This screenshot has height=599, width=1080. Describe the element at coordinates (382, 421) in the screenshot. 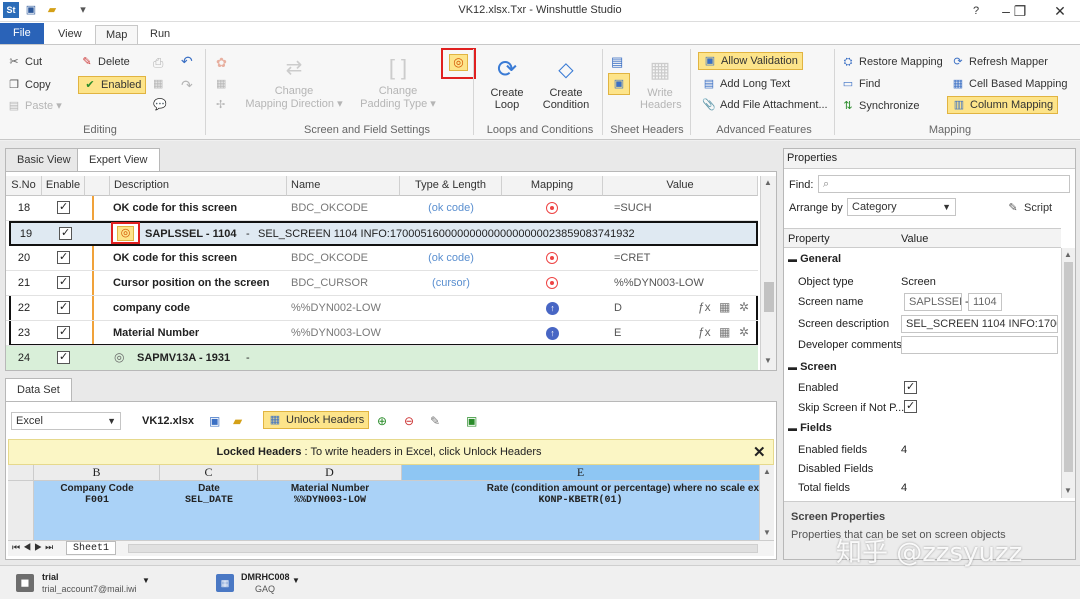

I see `add-row-icon: ⊕` at that location.